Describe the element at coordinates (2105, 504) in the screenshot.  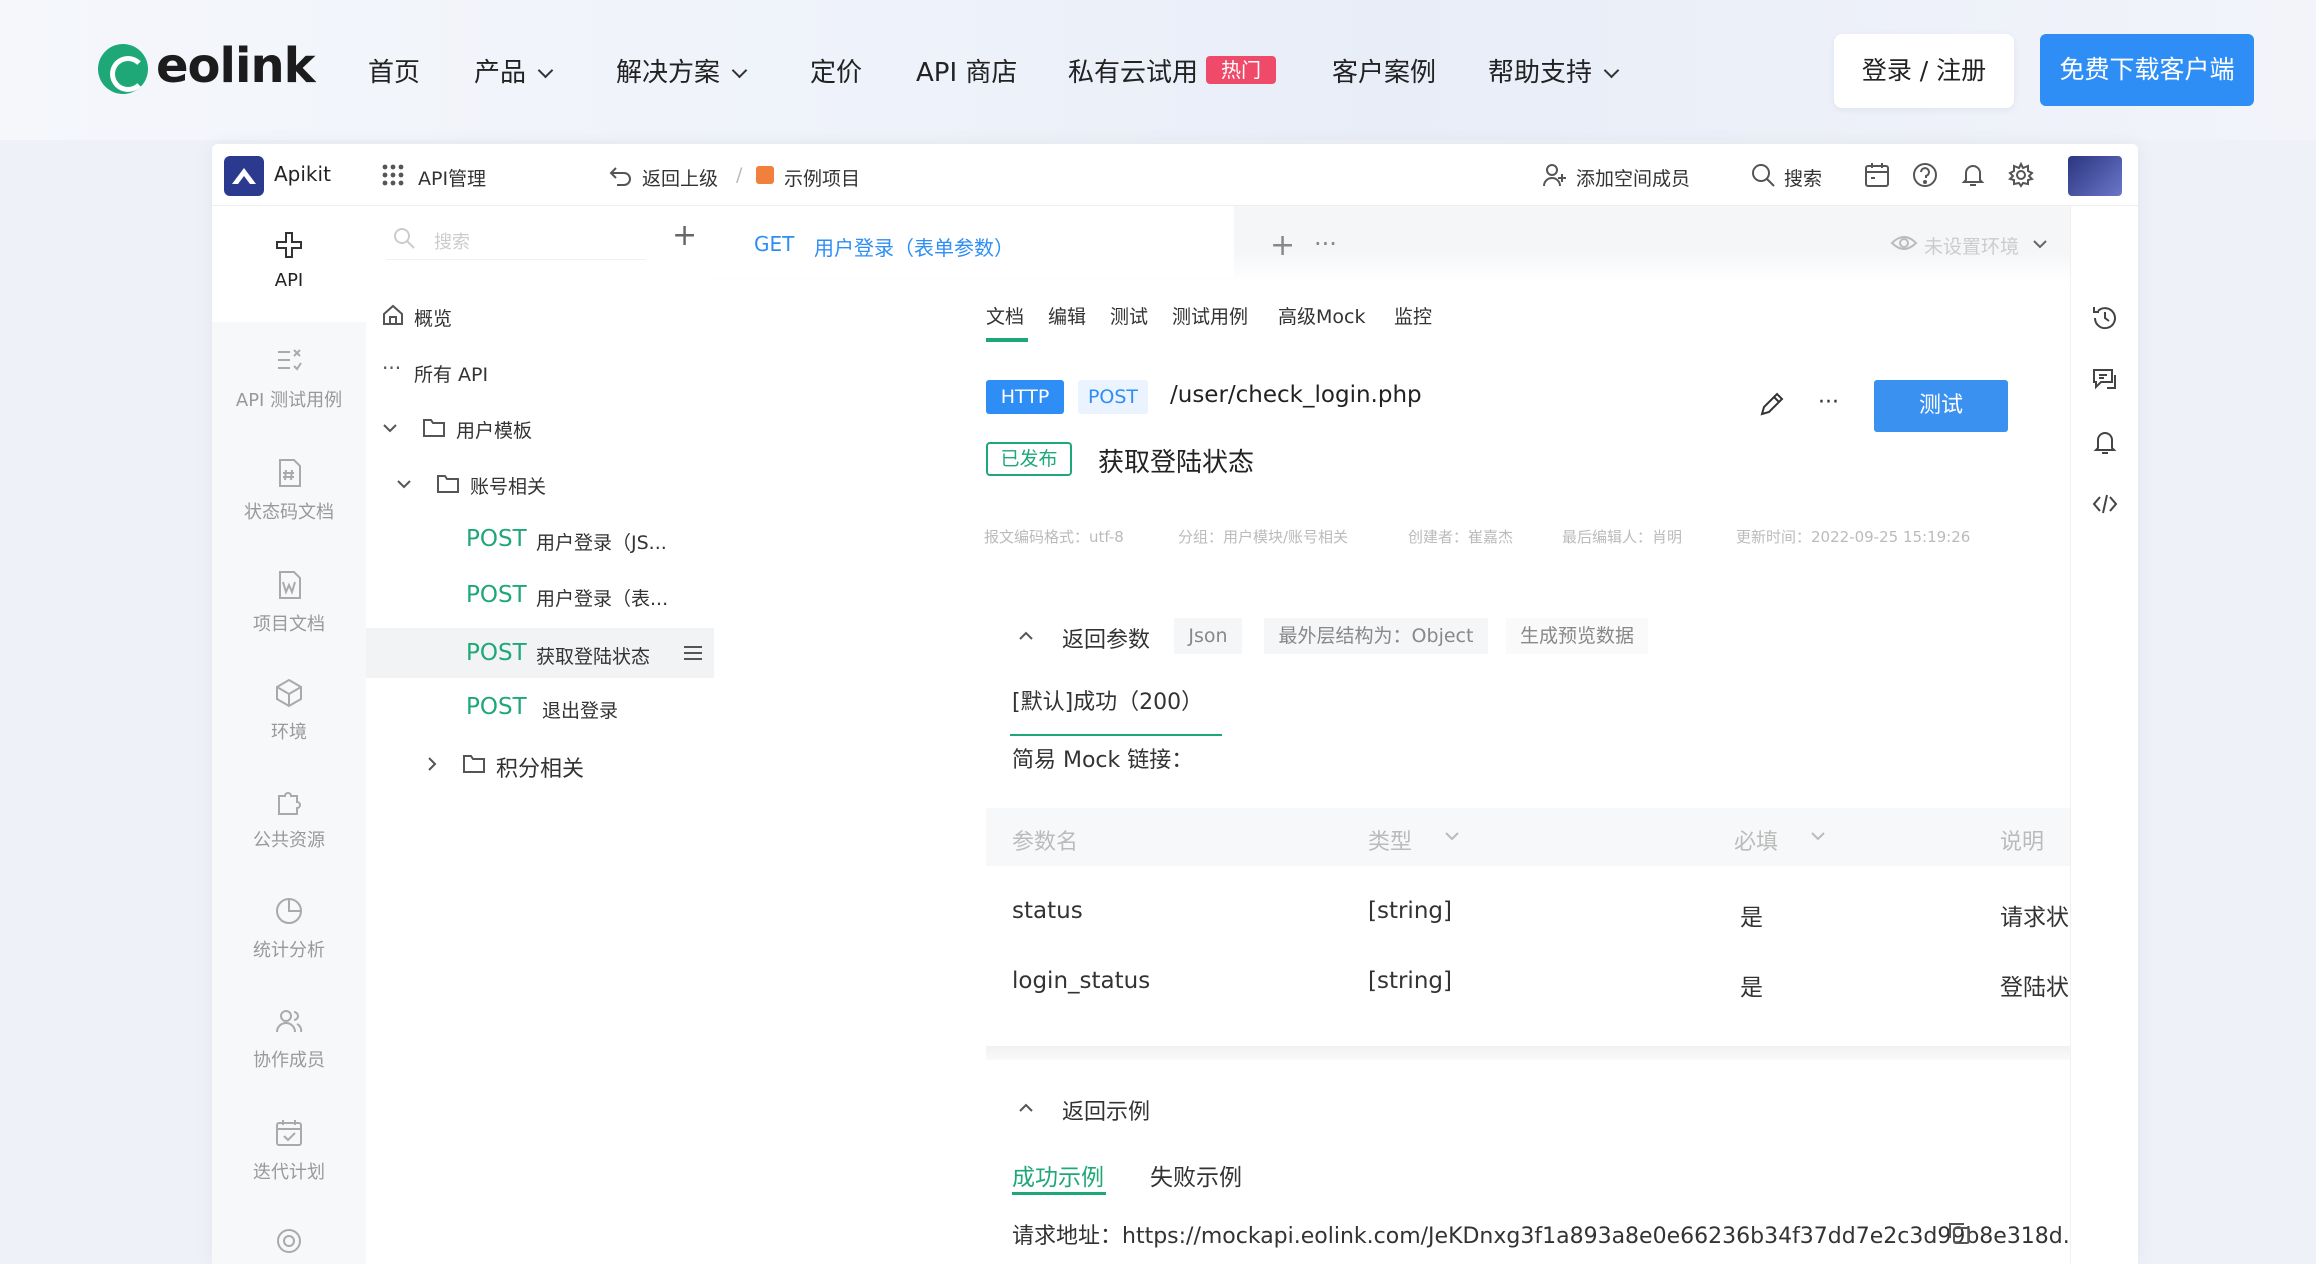
I see `code-icon` at that location.